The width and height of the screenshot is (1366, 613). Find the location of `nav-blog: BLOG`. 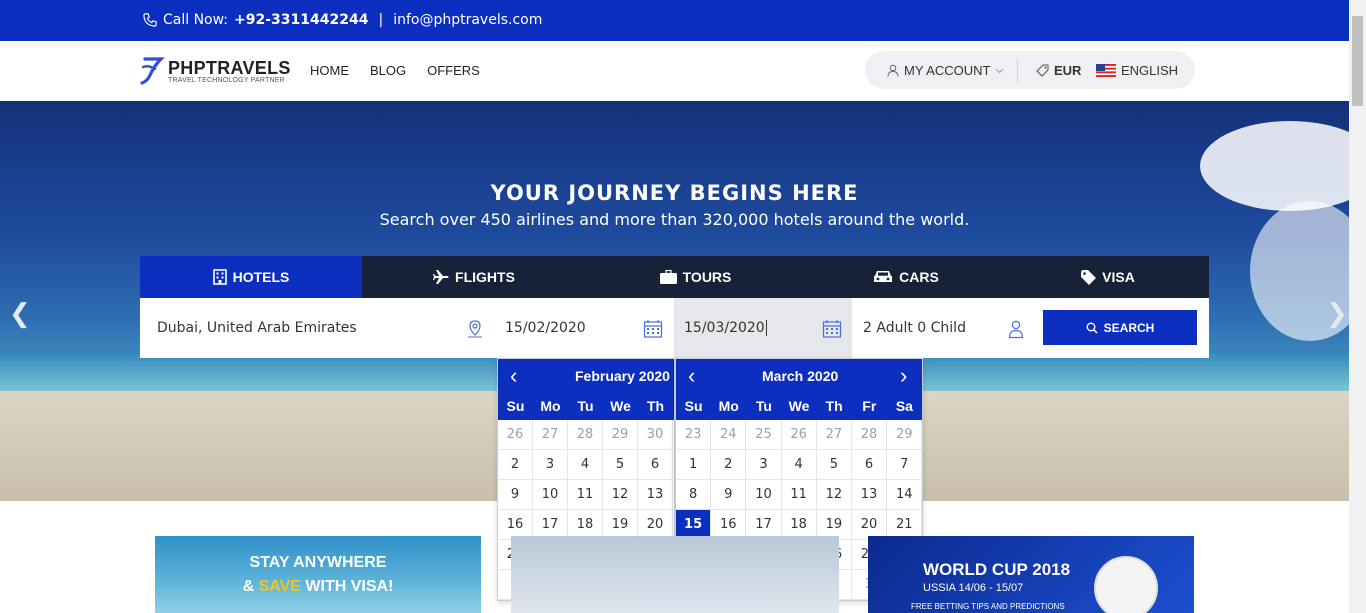

nav-blog: BLOG is located at coordinates (388, 70).